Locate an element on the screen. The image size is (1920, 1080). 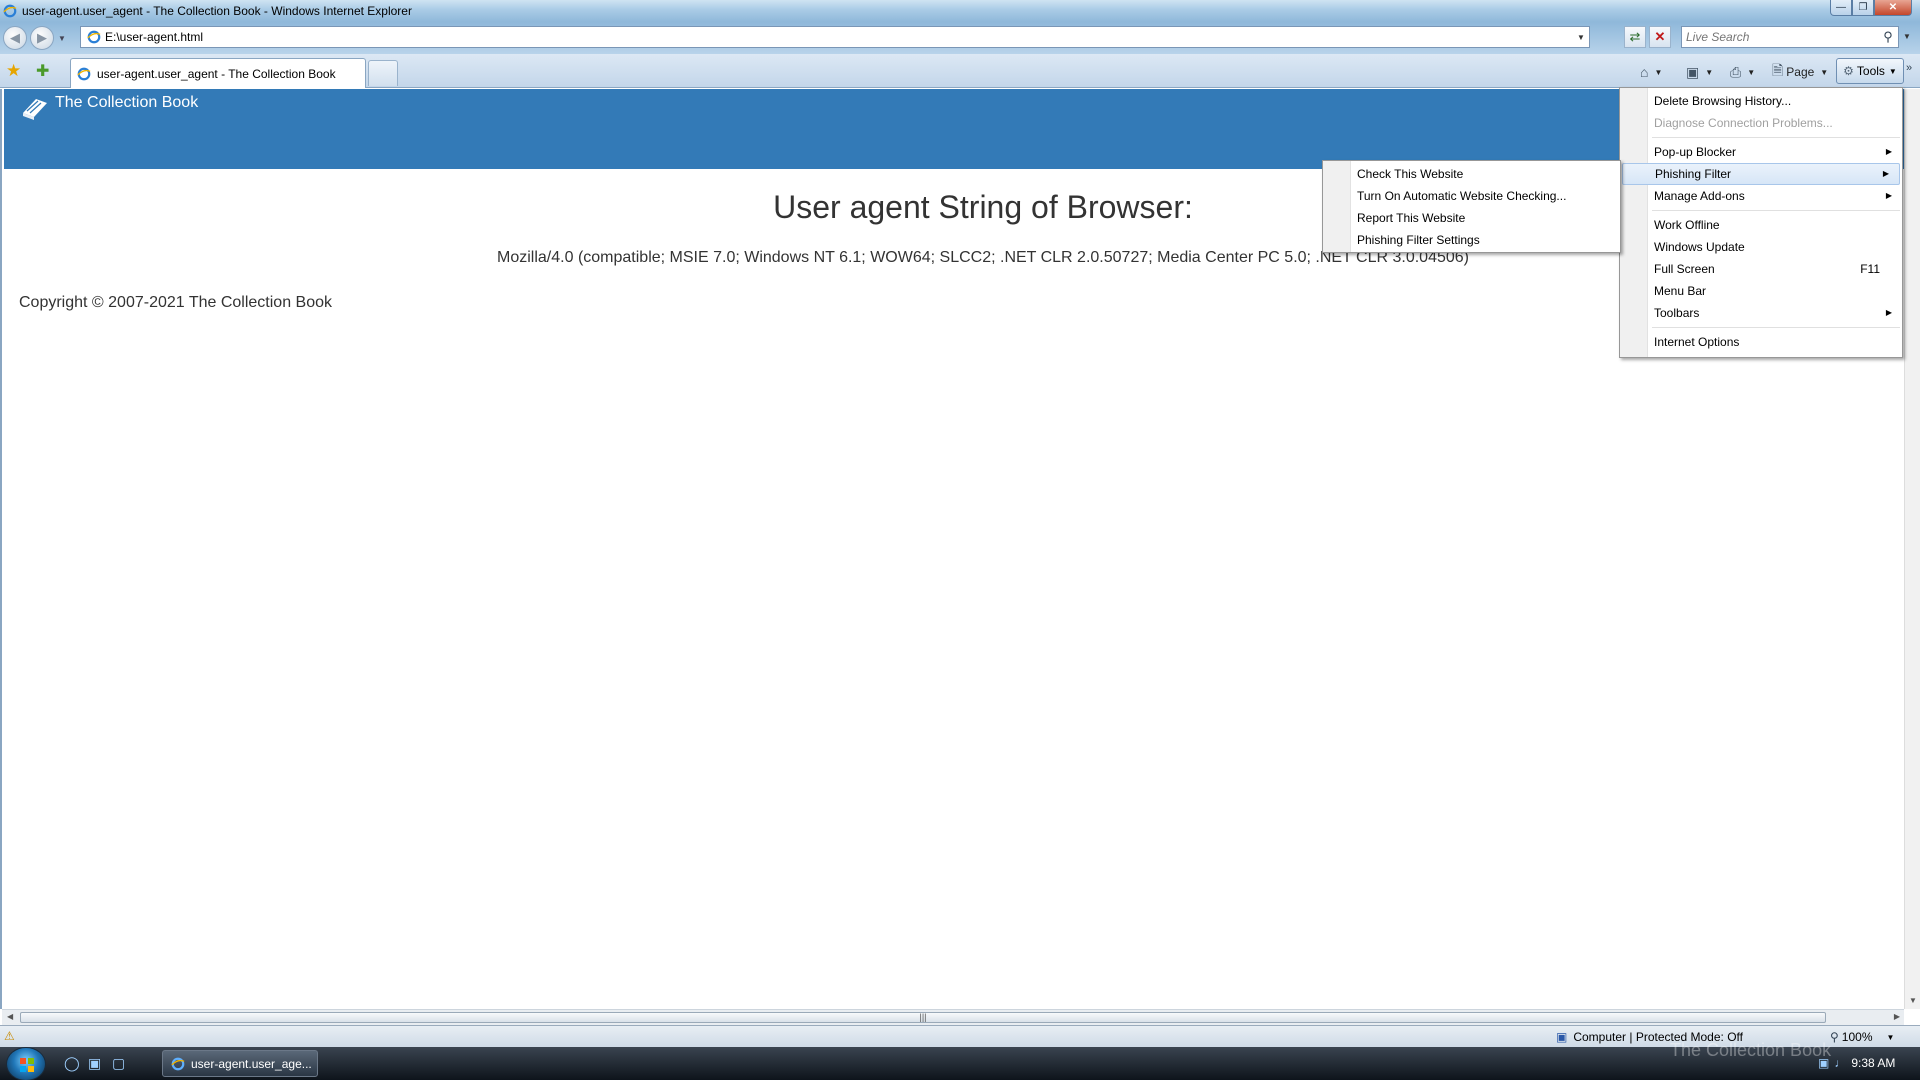
more-commands-icon: » is located at coordinates (1909, 68).